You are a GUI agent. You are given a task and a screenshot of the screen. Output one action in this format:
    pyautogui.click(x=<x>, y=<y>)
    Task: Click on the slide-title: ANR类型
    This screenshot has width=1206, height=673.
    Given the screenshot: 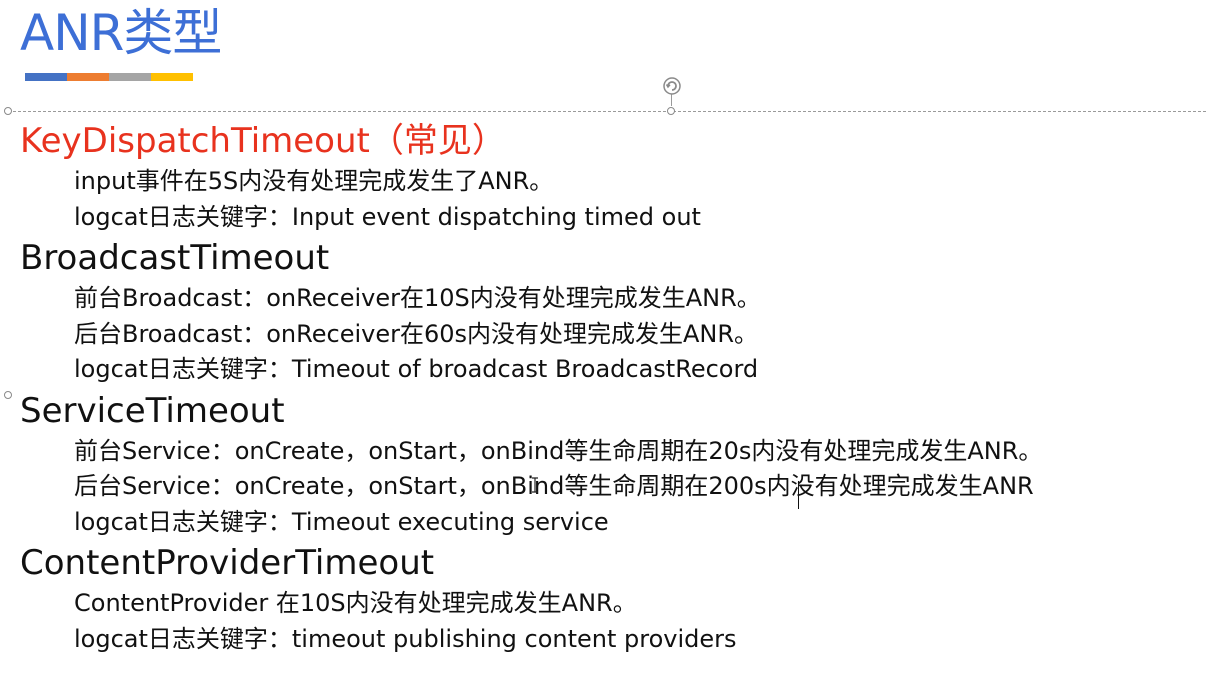 What is the action you would take?
    pyautogui.click(x=121, y=33)
    